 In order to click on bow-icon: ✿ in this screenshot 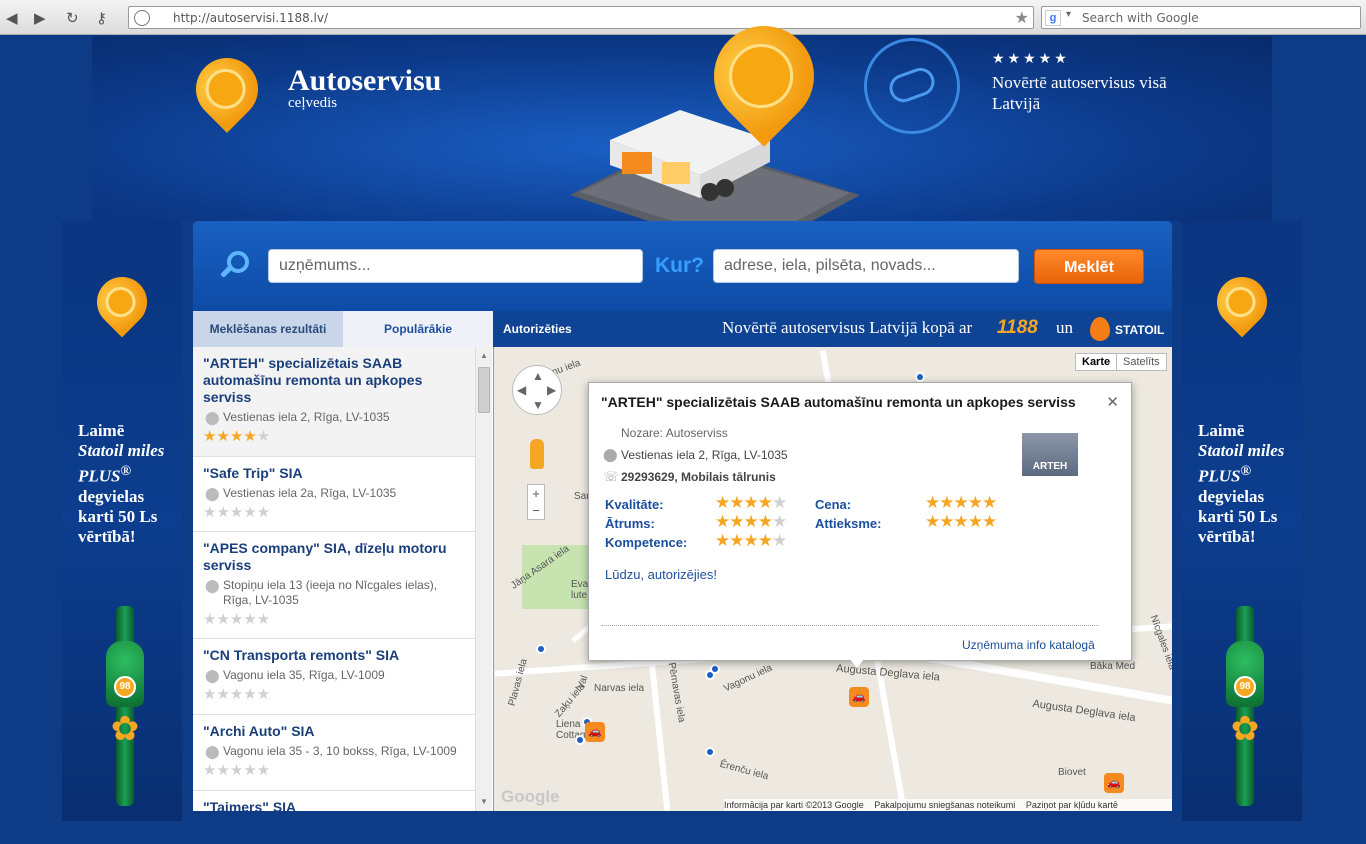, I will do `click(1245, 729)`.